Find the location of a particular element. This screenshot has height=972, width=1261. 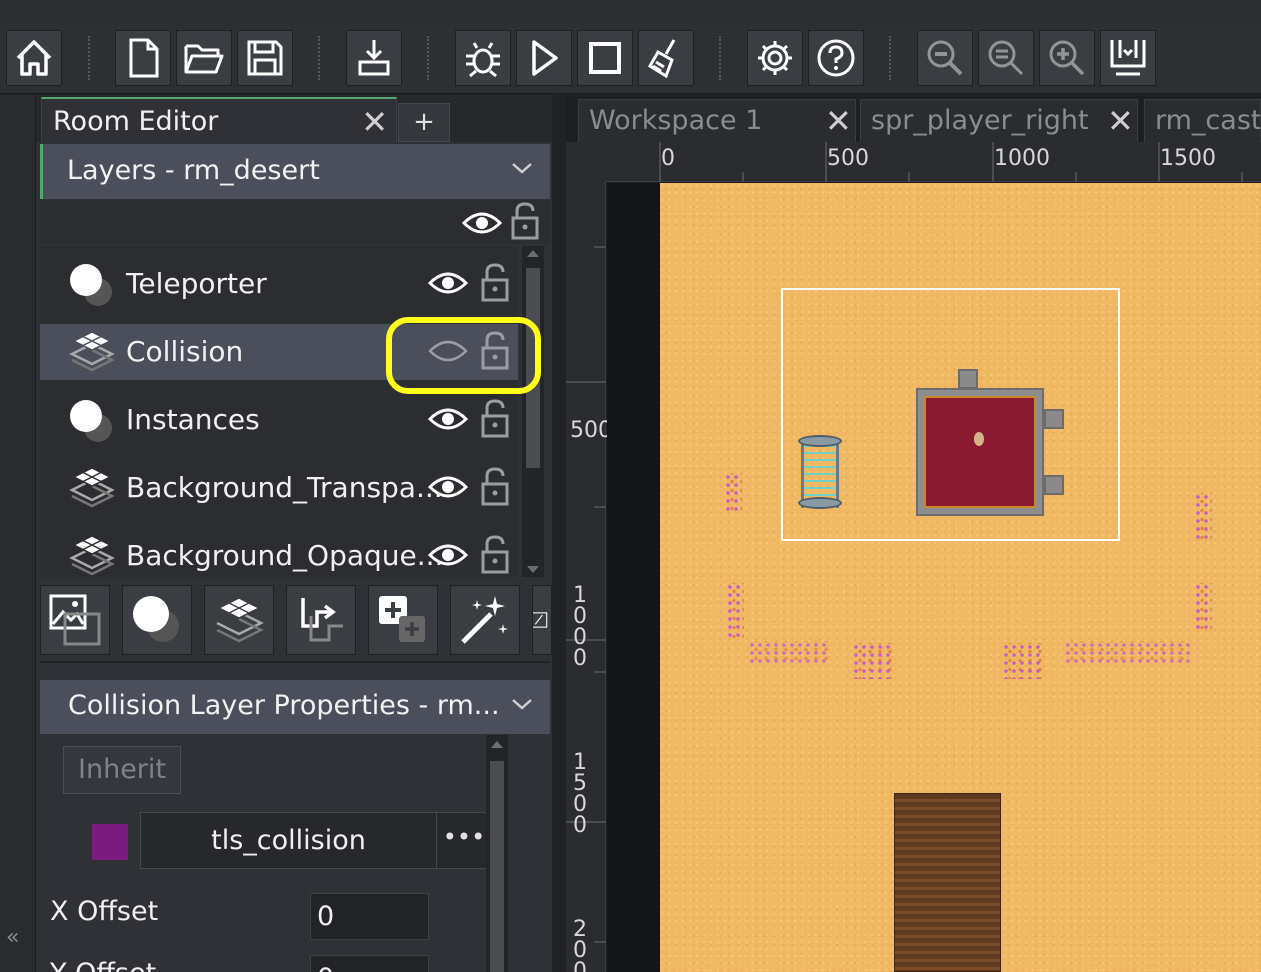

layer-name: Teleporter is located at coordinates (196, 283).